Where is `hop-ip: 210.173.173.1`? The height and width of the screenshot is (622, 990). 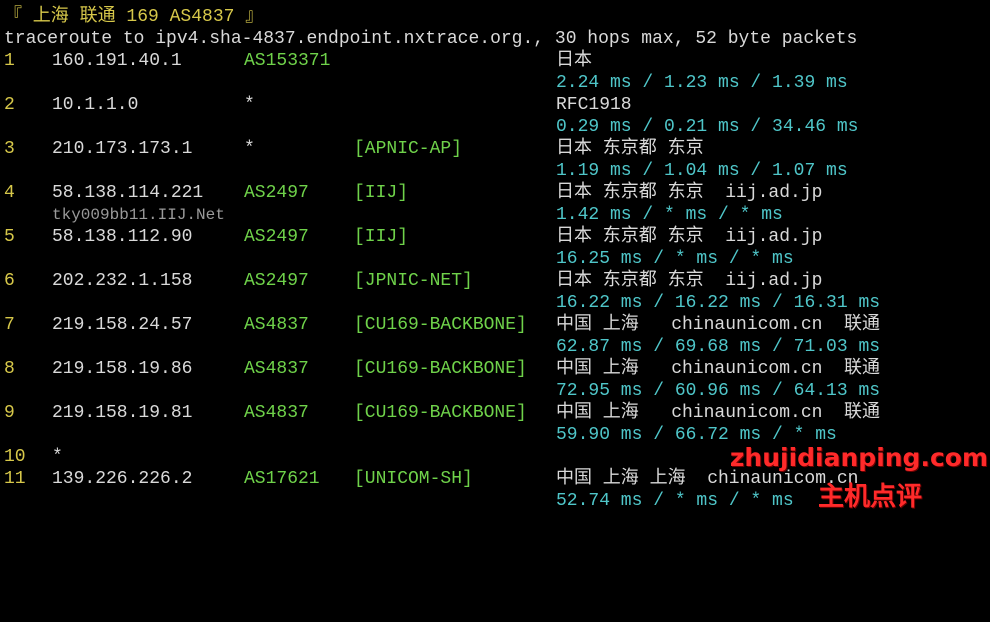 hop-ip: 210.173.173.1 is located at coordinates (122, 149).